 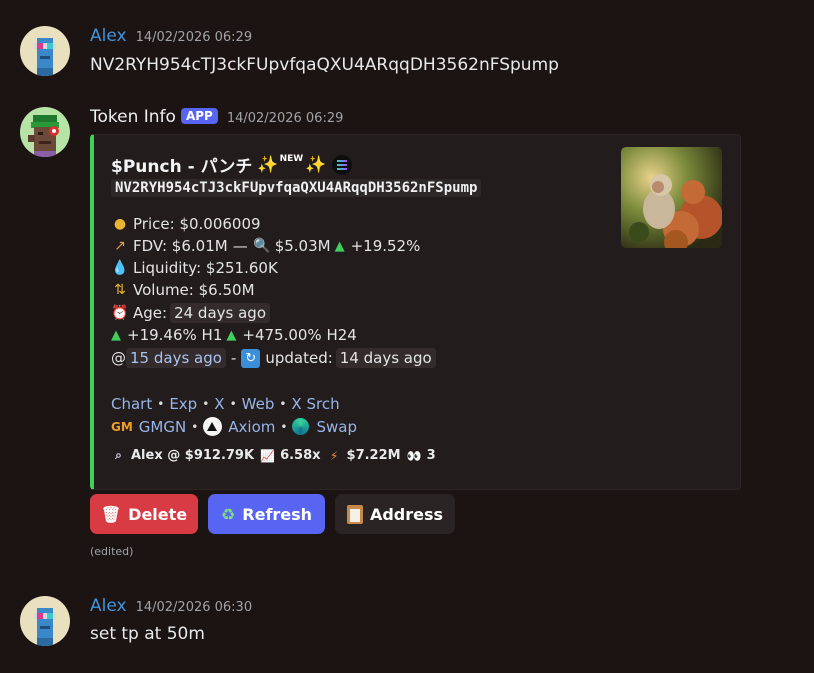 I want to click on updated-value: 14 days ago, so click(x=385, y=358).